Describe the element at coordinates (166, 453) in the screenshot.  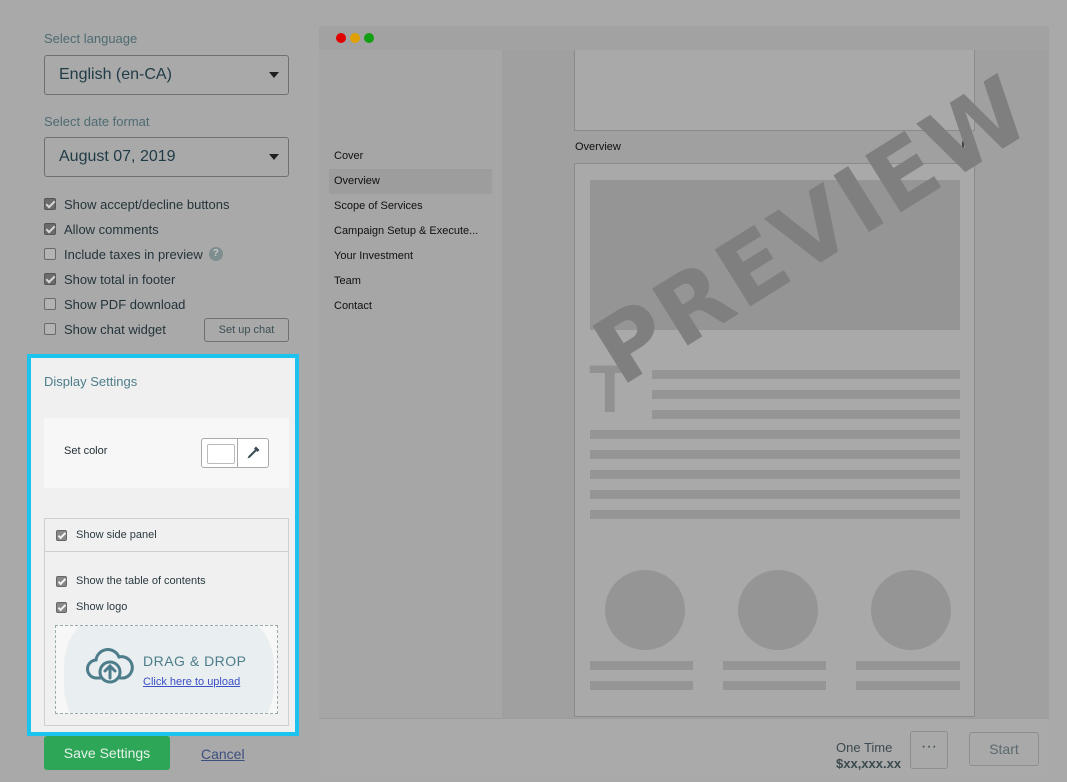
I see `set-color-box: Set color` at that location.